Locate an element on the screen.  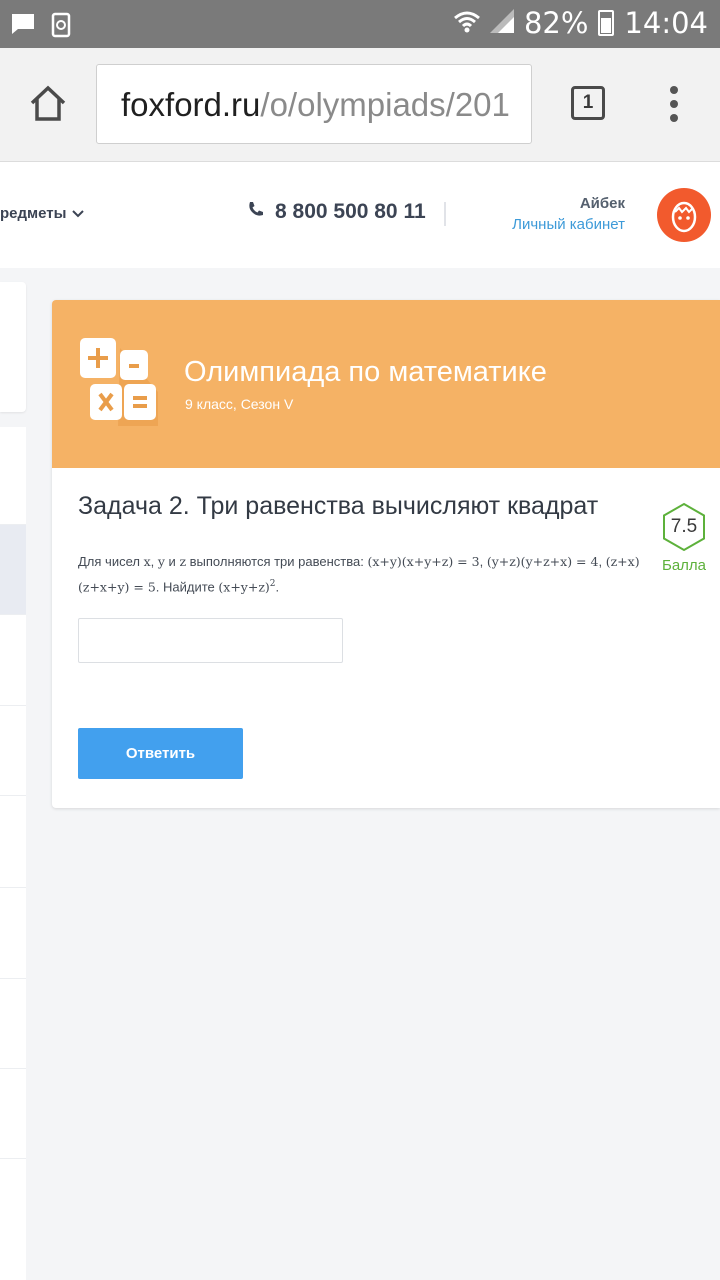
math-var: y is located at coordinates (161, 561).